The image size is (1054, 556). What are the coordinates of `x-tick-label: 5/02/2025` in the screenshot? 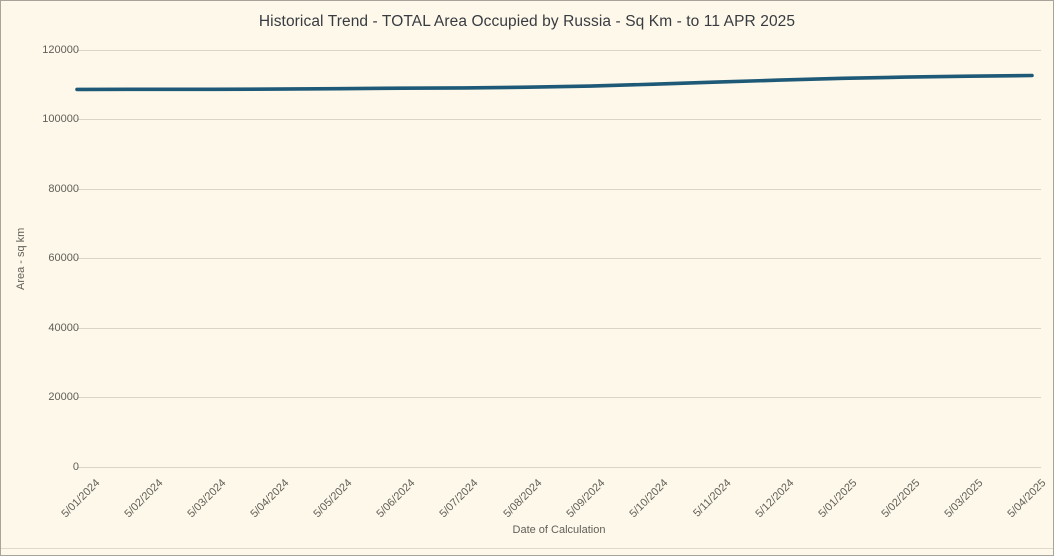 It's located at (901, 499).